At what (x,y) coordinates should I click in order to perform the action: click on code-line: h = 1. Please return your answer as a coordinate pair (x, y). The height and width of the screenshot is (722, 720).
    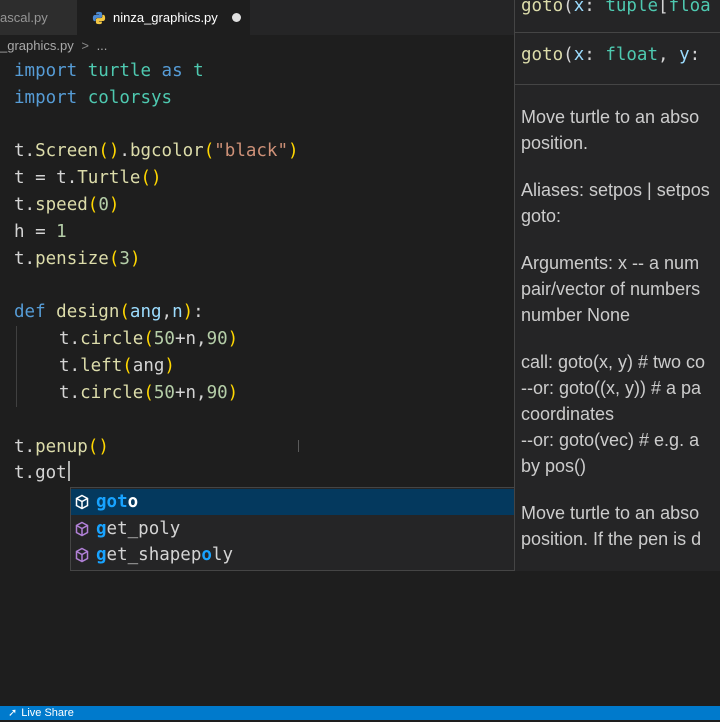
    Looking at the image, I should click on (40, 232).